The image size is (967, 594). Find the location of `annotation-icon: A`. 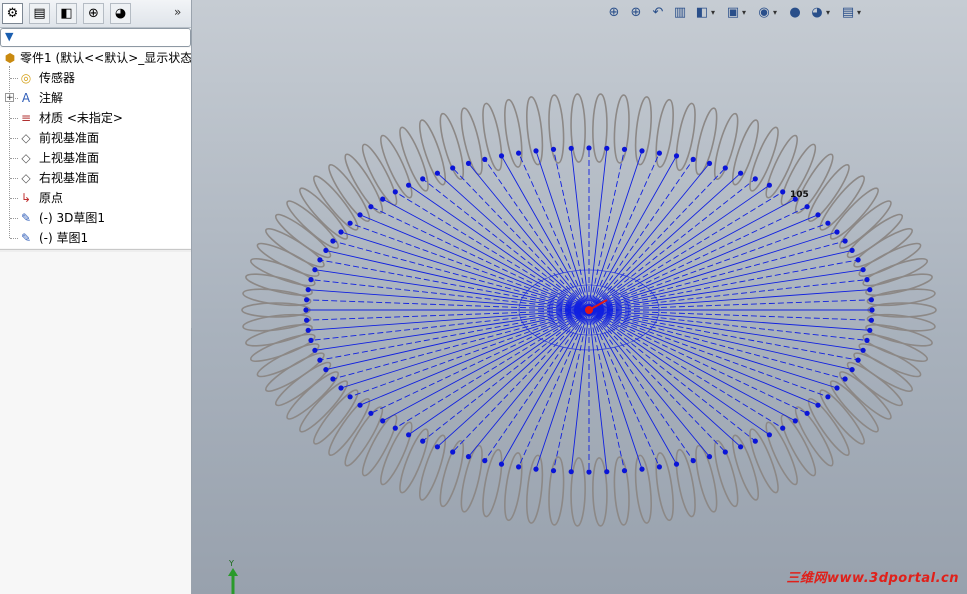

annotation-icon: A is located at coordinates (26, 98).